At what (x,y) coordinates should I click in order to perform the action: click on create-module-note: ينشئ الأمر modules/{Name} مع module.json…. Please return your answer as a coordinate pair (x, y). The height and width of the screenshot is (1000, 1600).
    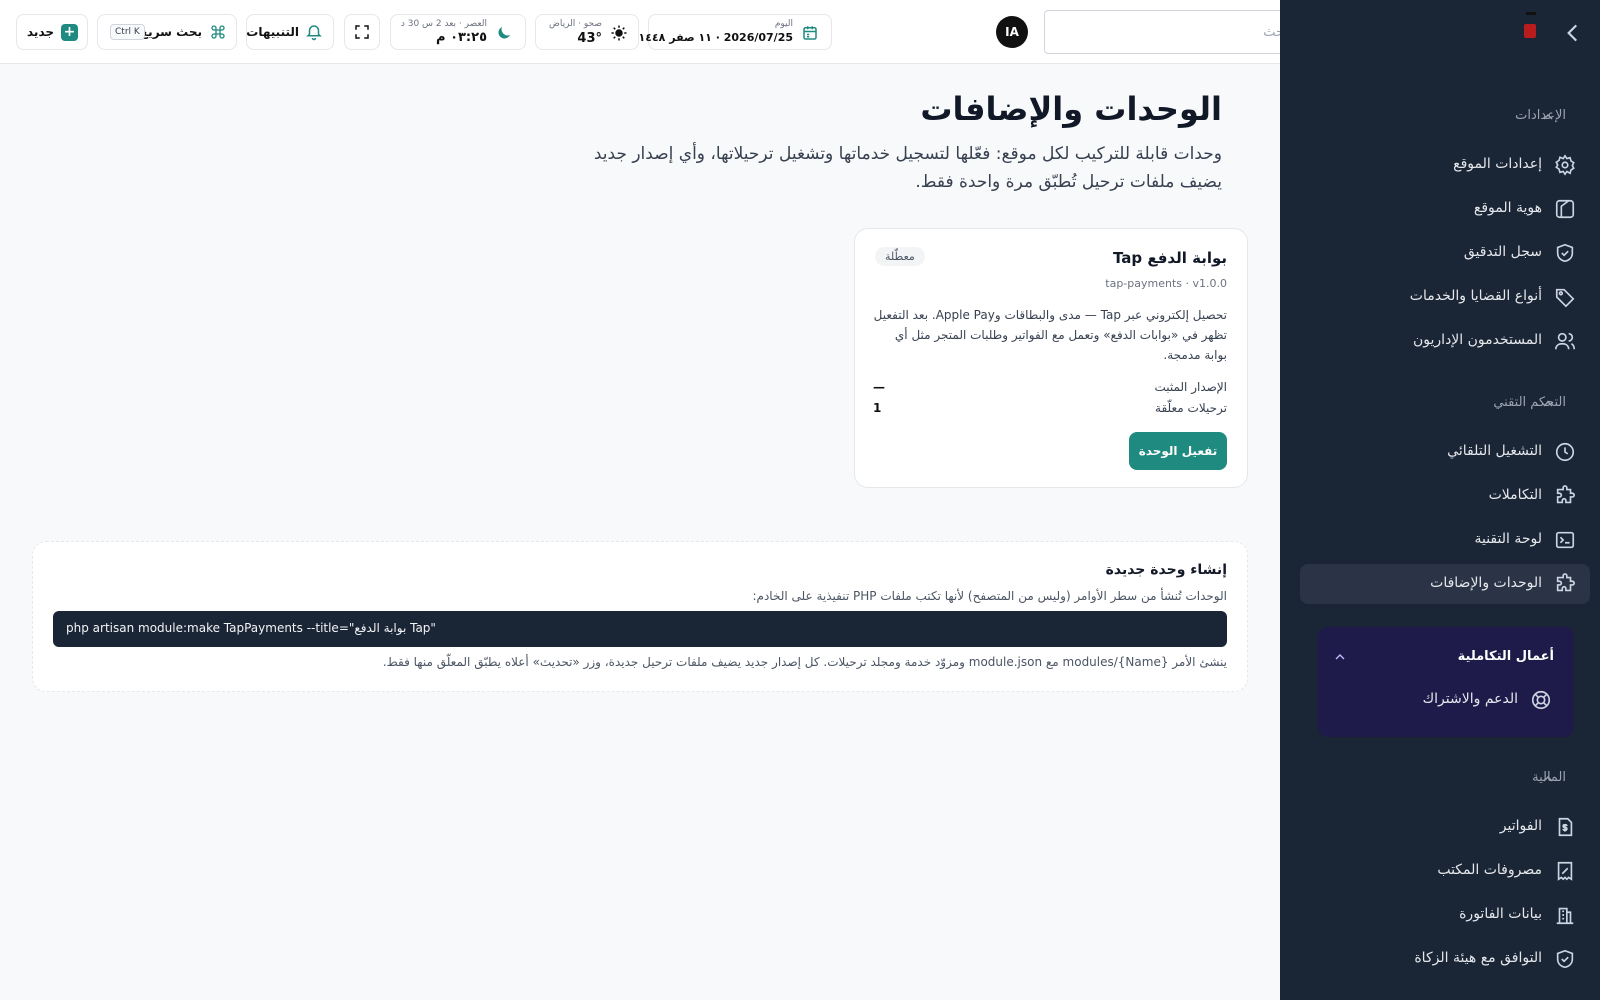
    Looking at the image, I should click on (804, 662).